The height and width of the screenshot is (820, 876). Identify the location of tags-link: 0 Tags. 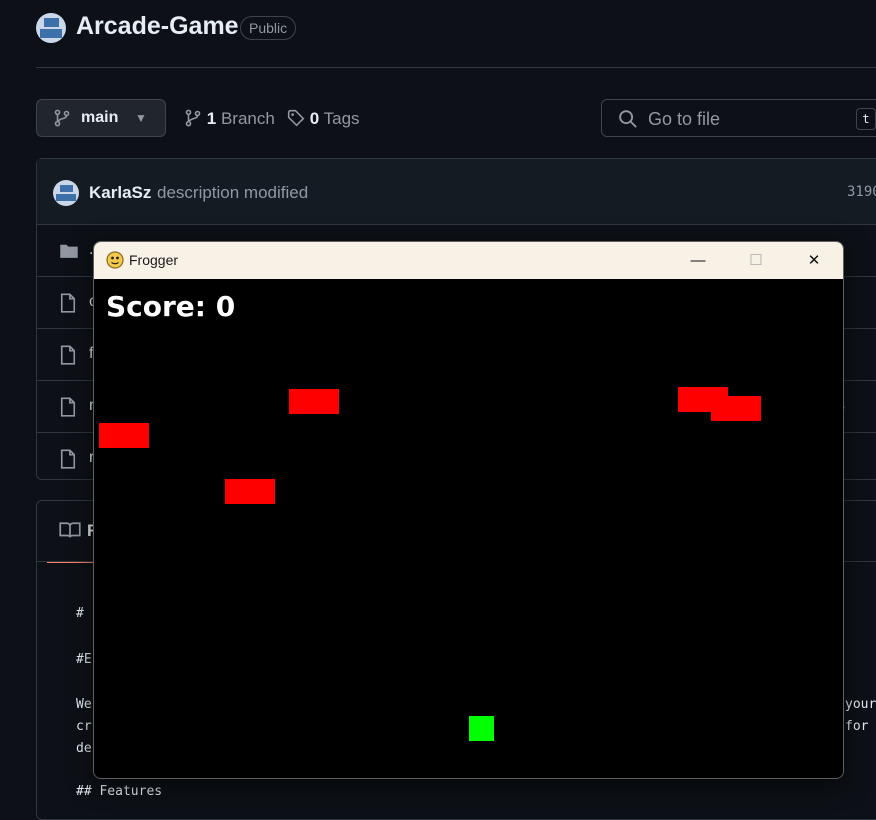
(323, 119).